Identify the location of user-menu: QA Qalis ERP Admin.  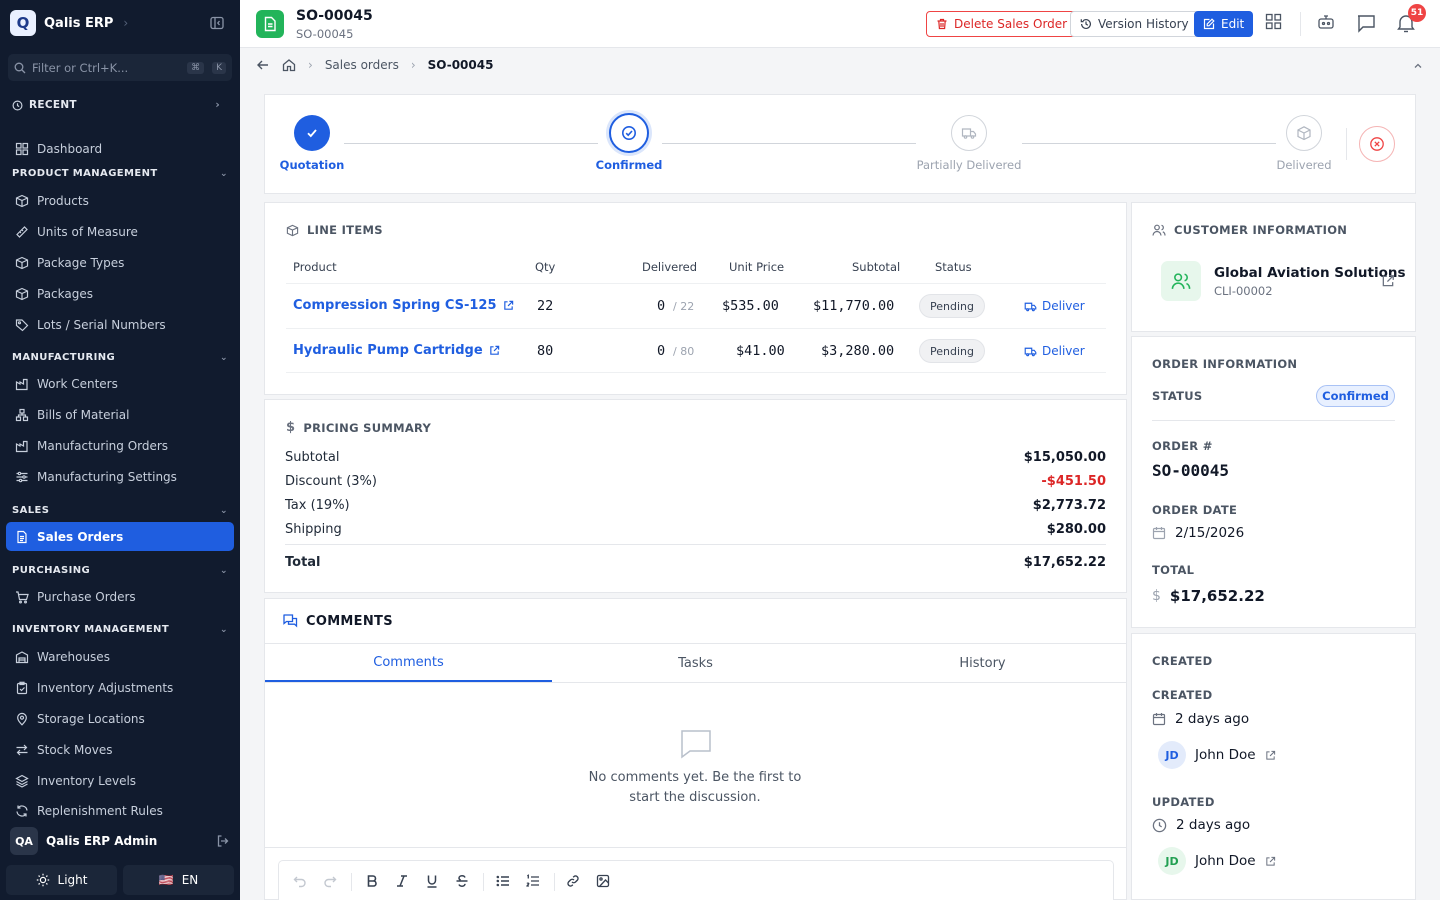
(120, 841).